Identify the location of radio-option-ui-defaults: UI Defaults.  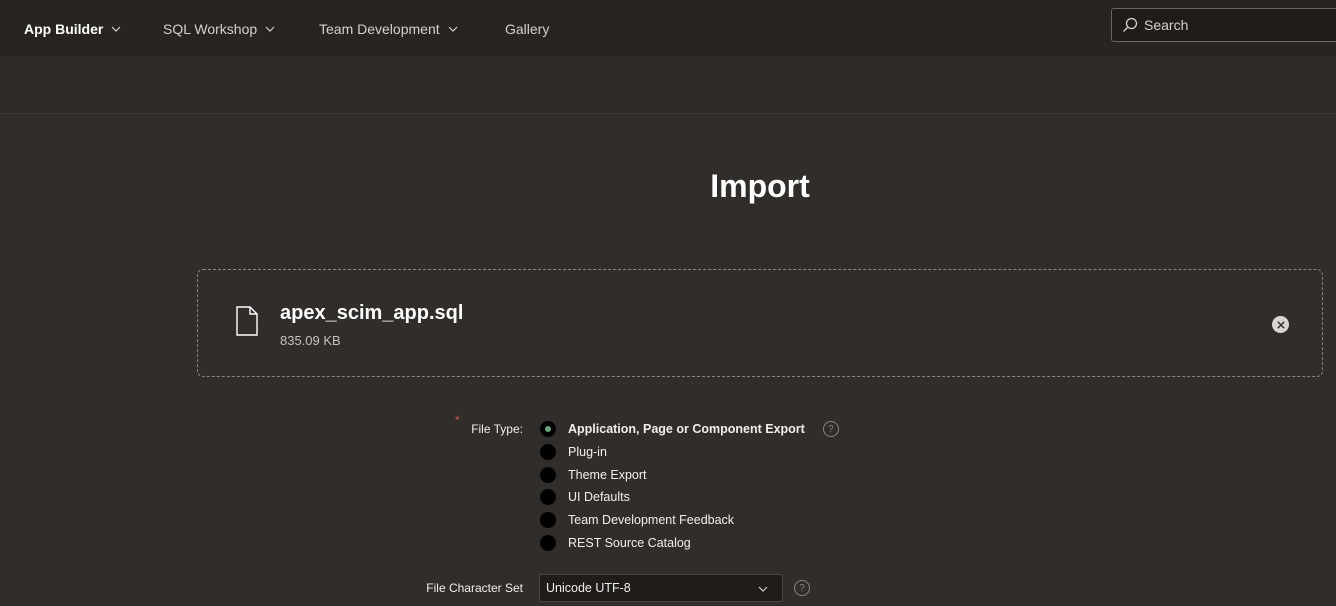
(585, 497).